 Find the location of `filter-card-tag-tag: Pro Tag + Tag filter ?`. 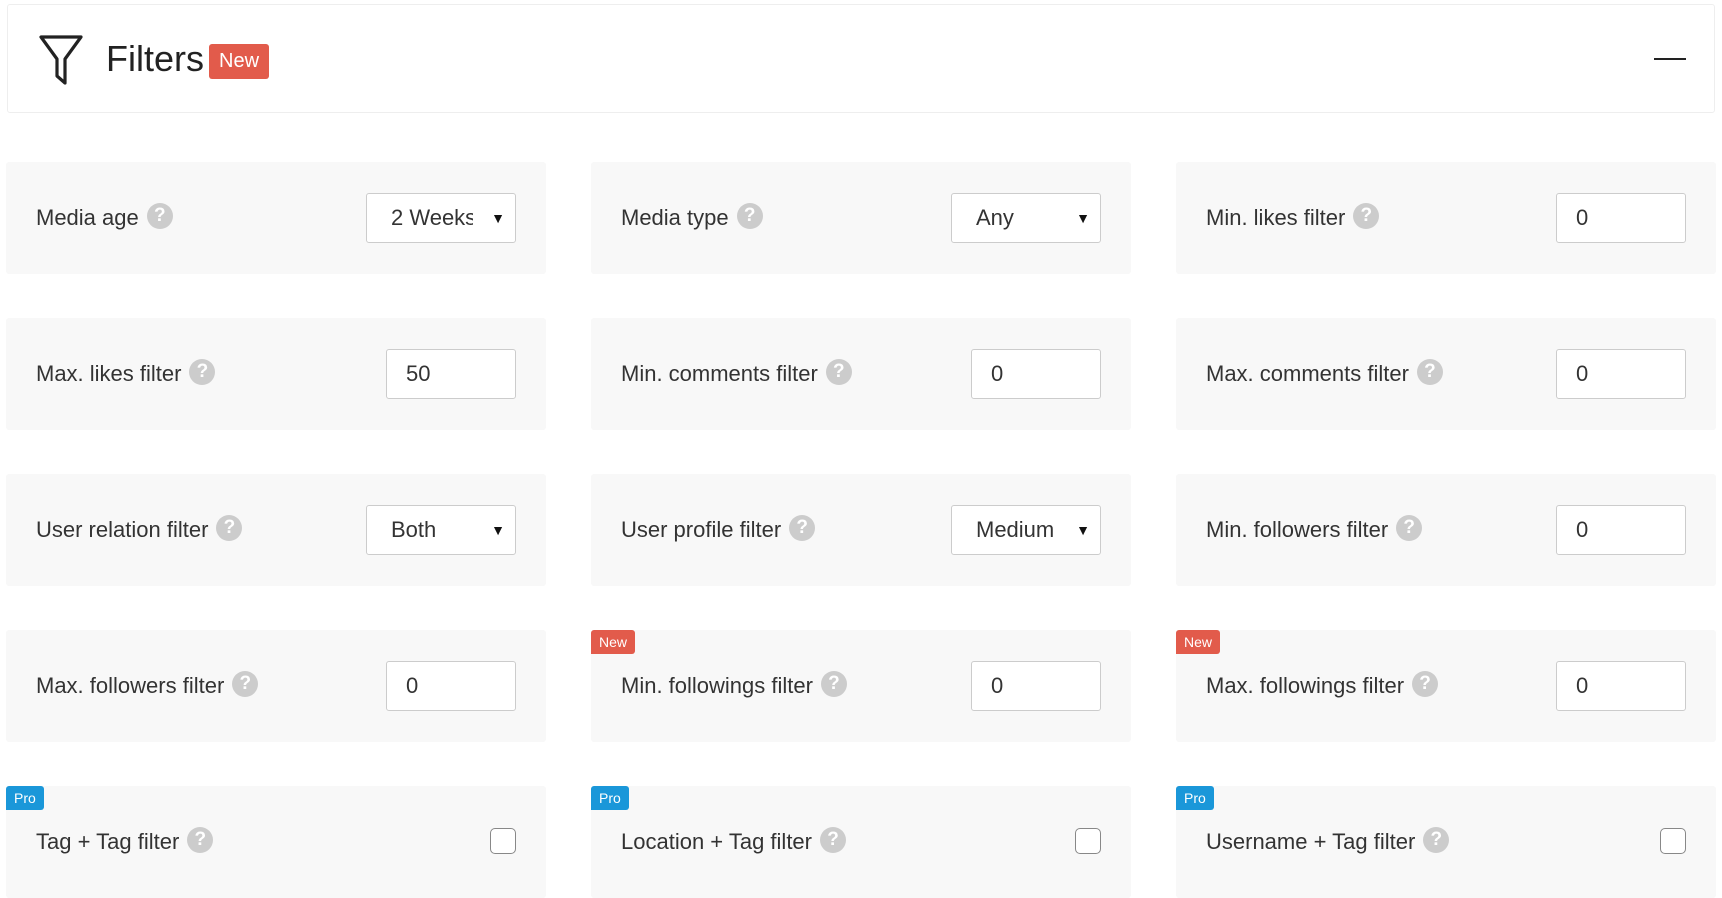

filter-card-tag-tag: Pro Tag + Tag filter ? is located at coordinates (276, 842).